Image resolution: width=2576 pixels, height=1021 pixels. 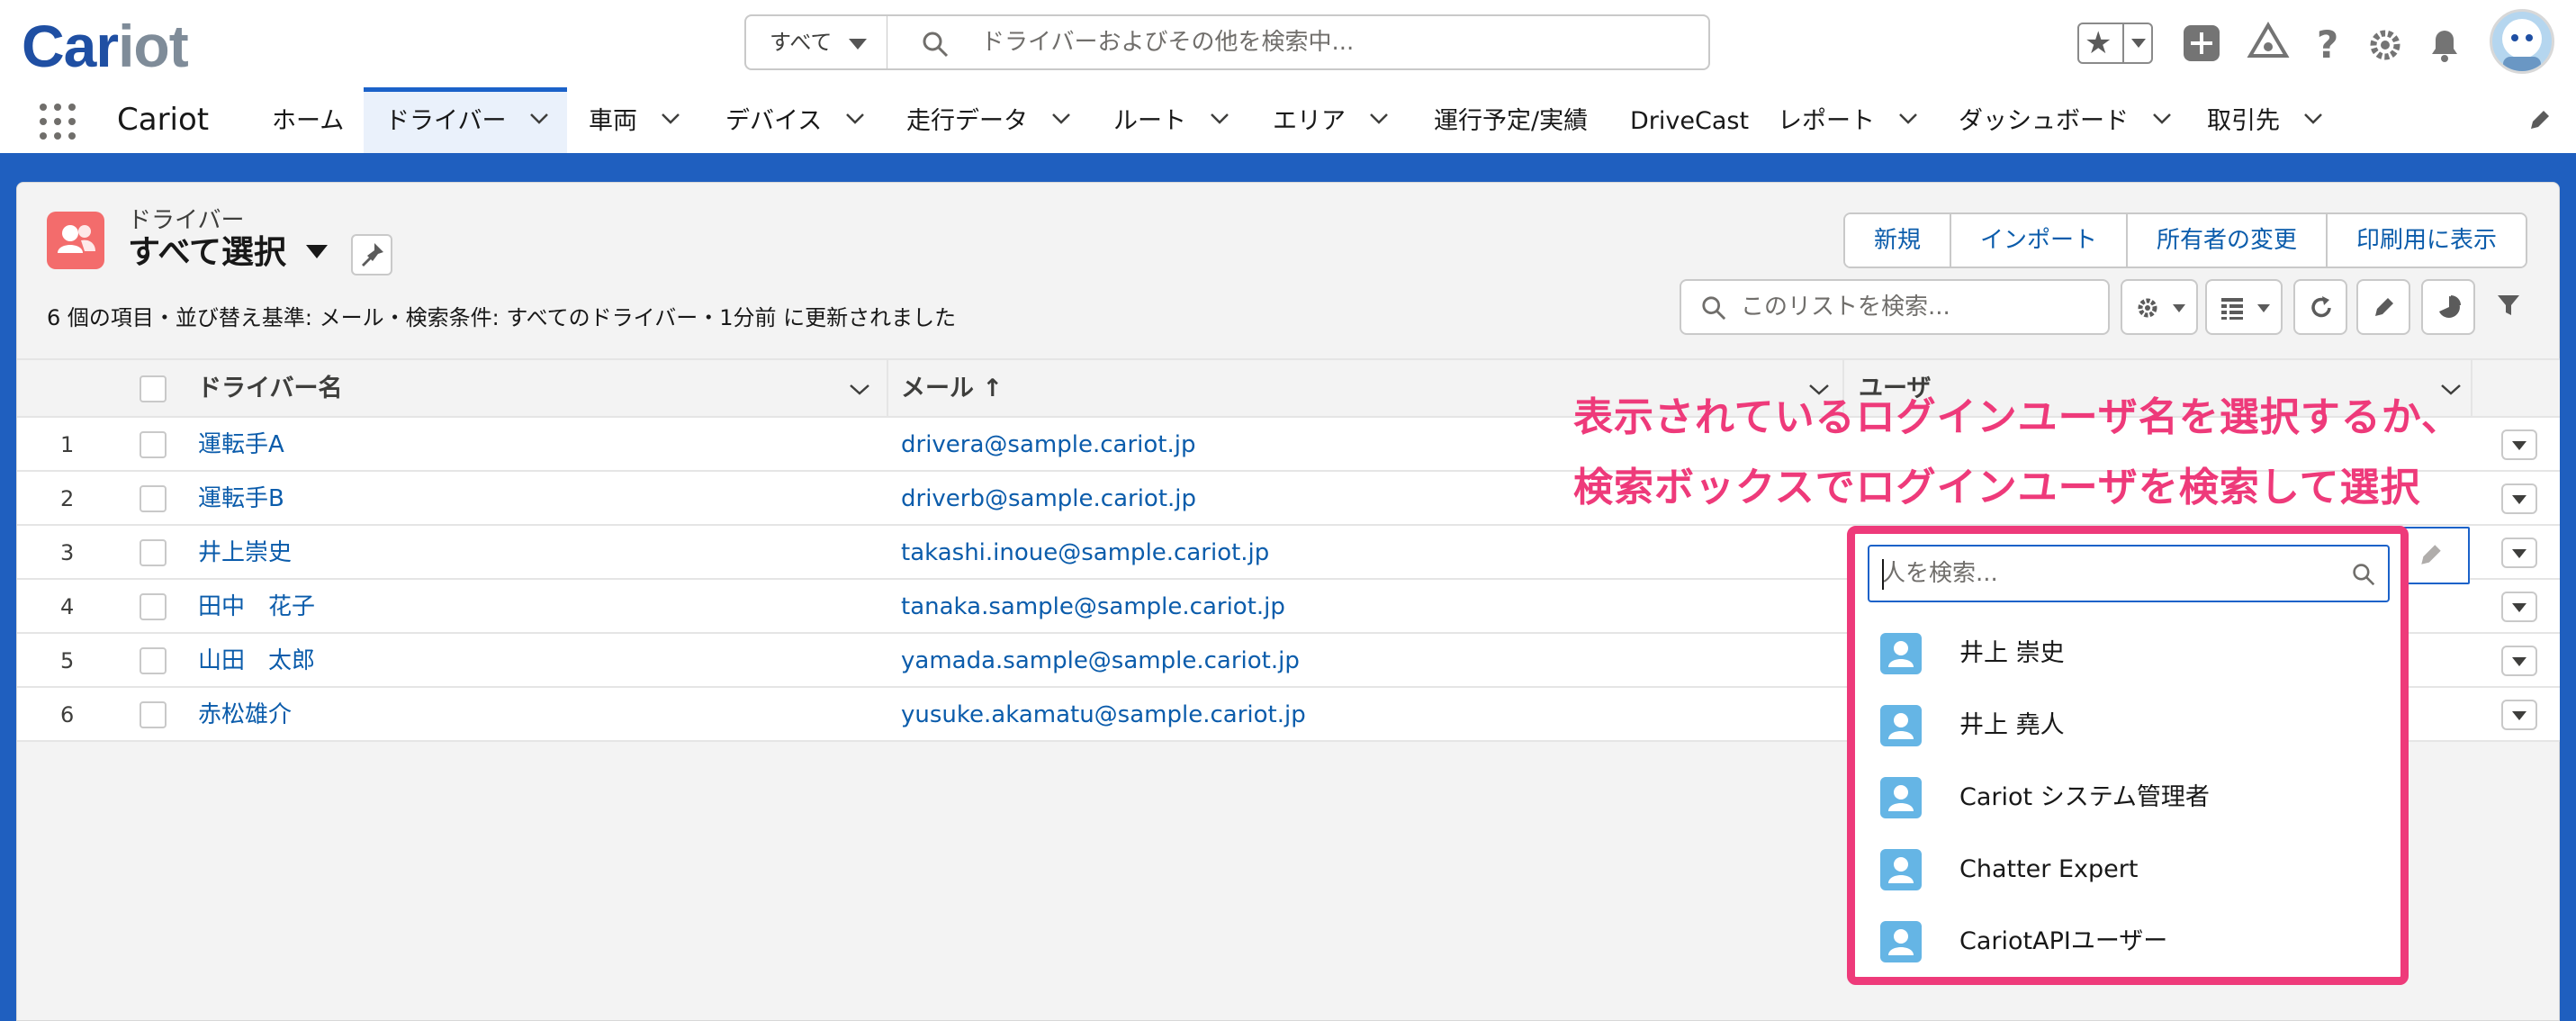 What do you see at coordinates (1171, 120) in the screenshot?
I see `tab-routes: ルート` at bounding box center [1171, 120].